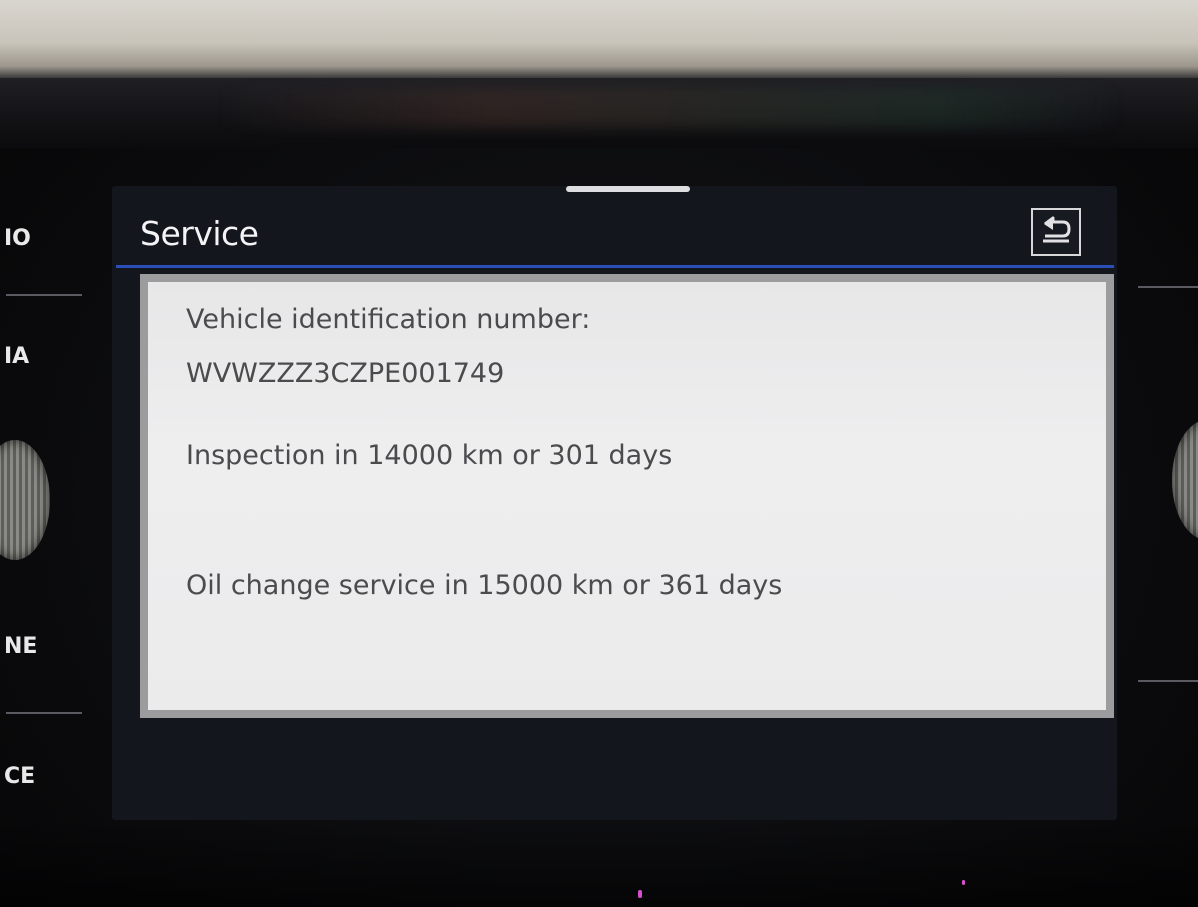 Image resolution: width=1198 pixels, height=907 pixels. What do you see at coordinates (599, 862) in the screenshot?
I see `bottom-shadow` at bounding box center [599, 862].